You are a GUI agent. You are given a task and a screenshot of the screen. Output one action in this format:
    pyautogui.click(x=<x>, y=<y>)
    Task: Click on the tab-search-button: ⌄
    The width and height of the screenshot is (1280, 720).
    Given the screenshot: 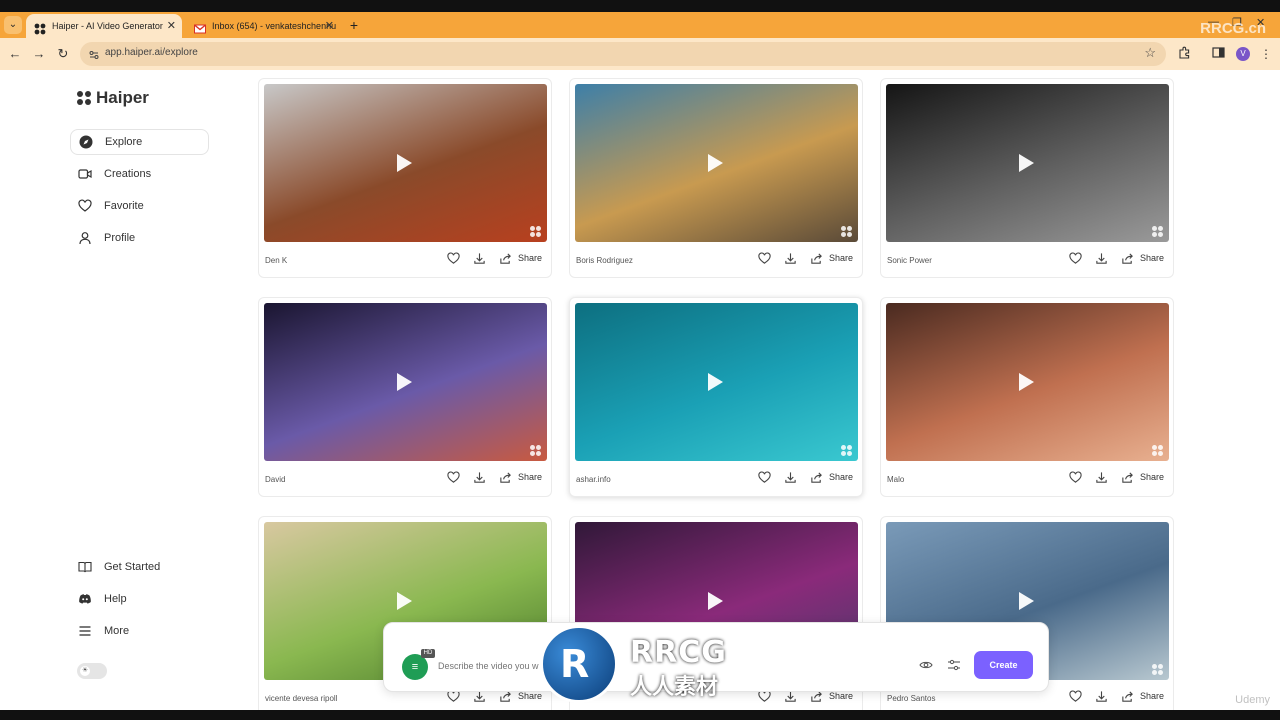 What is the action you would take?
    pyautogui.click(x=13, y=25)
    